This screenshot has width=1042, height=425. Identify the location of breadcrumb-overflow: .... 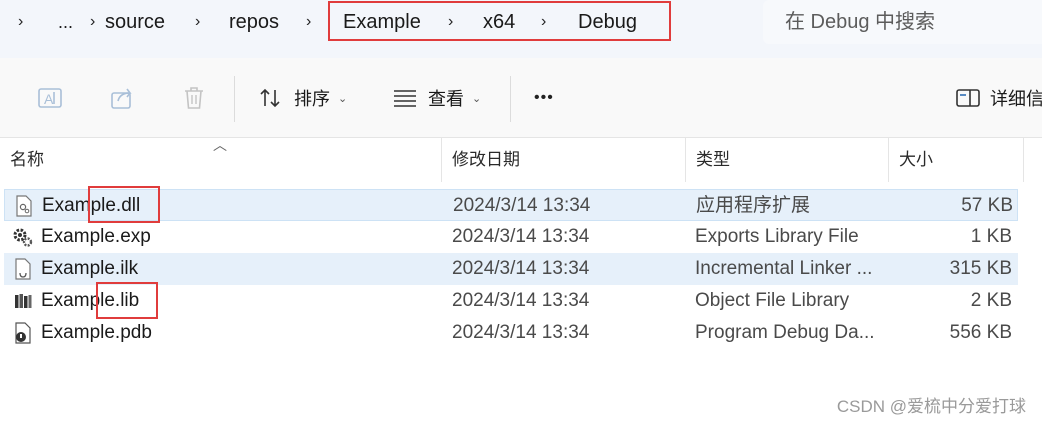
(65, 22).